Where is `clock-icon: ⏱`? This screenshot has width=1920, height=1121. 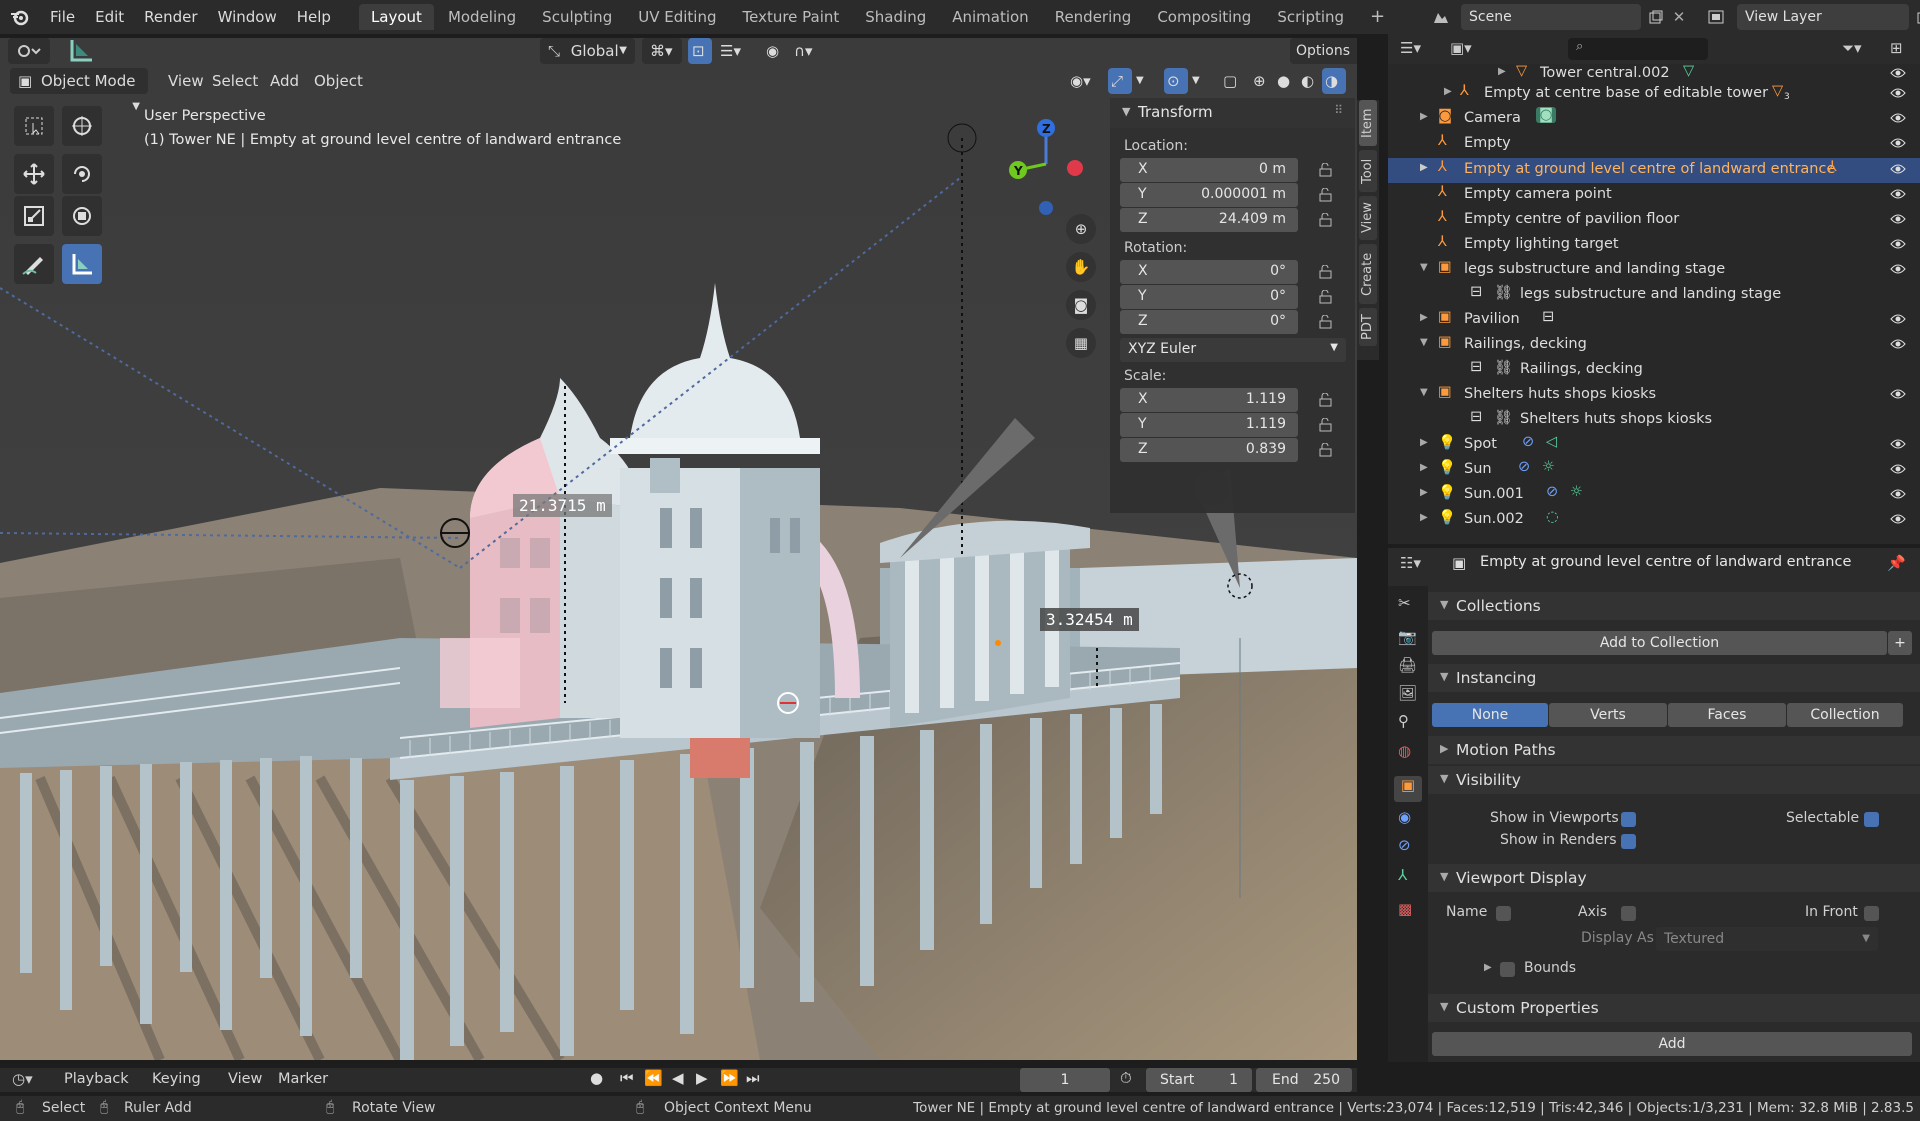 clock-icon: ⏱ is located at coordinates (1126, 1078).